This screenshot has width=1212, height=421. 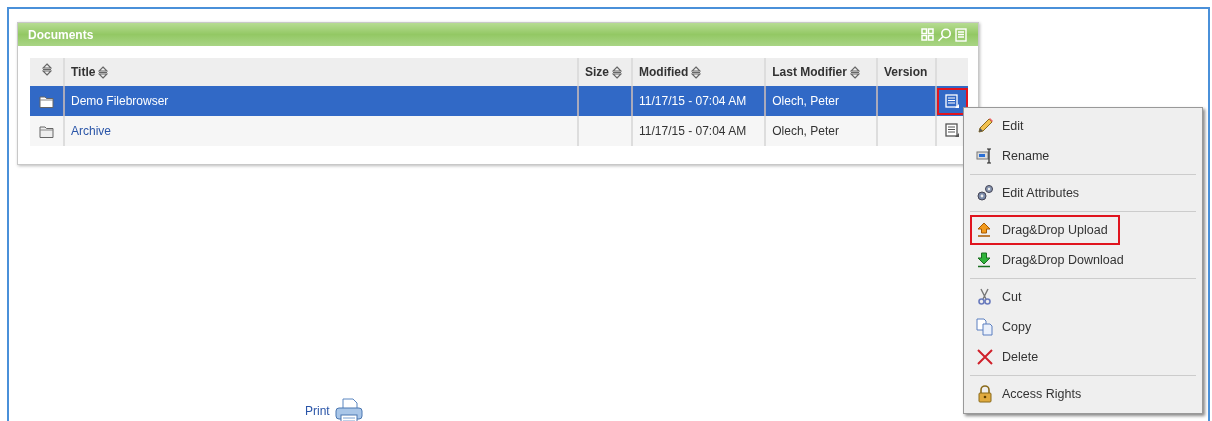 What do you see at coordinates (1000, 126) in the screenshot?
I see `menu-item: Edit` at bounding box center [1000, 126].